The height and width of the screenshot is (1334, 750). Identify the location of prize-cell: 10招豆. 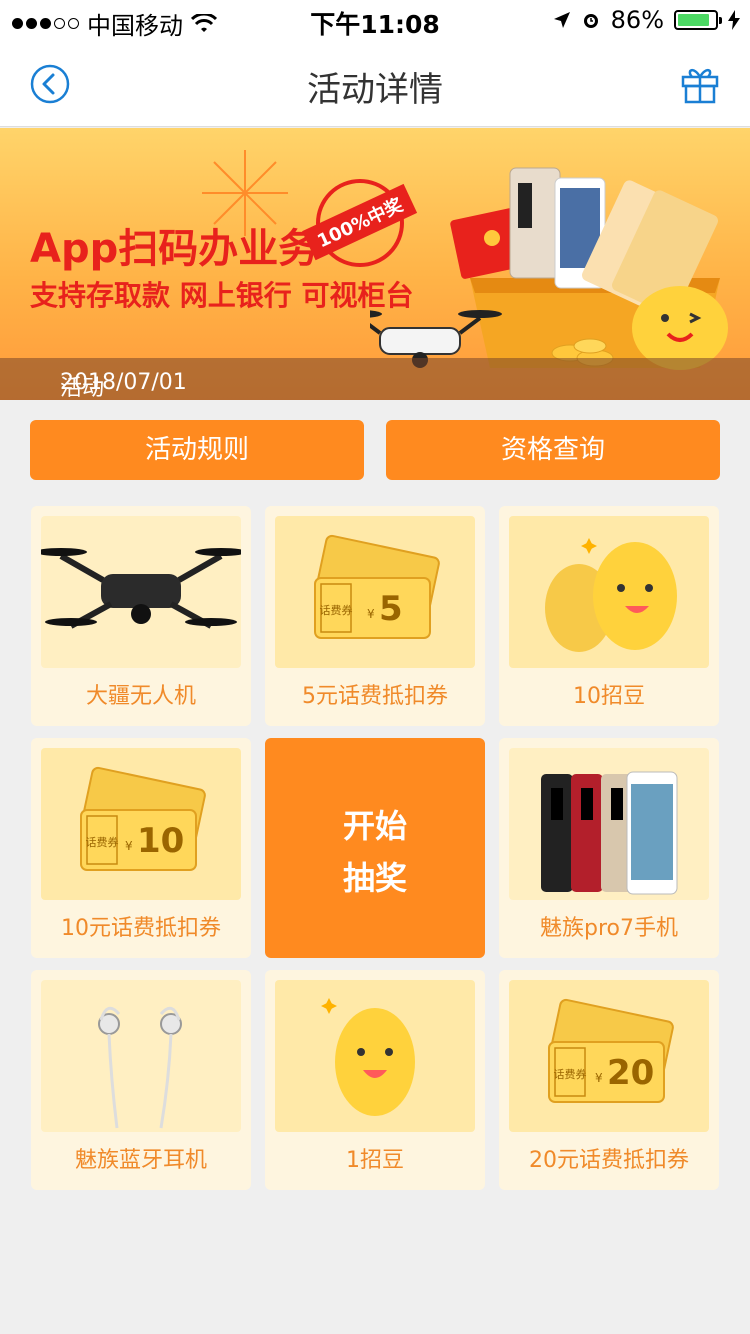
(609, 616).